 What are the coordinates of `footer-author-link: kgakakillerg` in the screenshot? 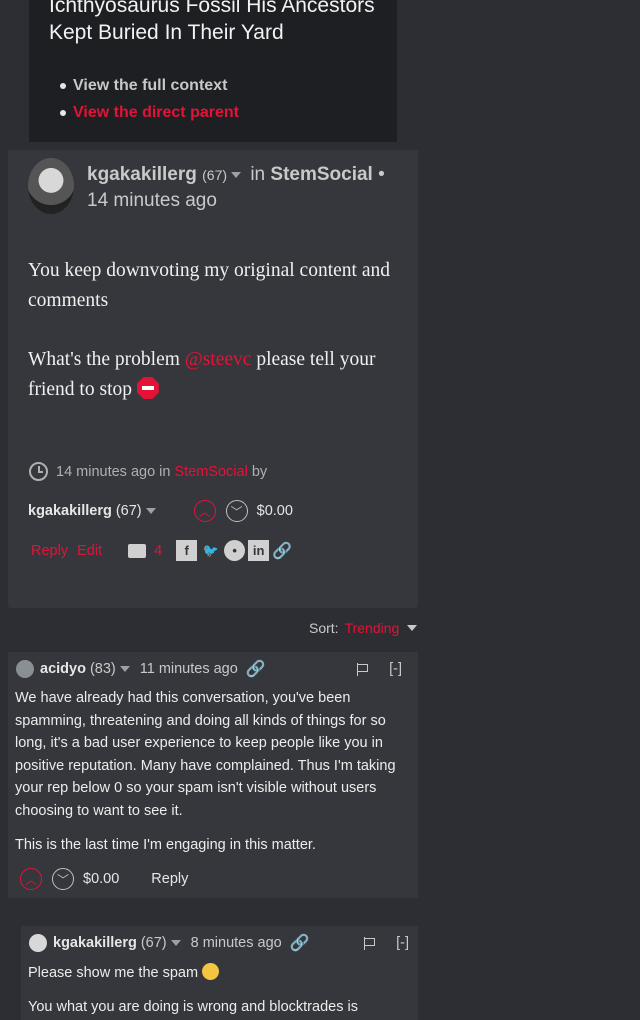 It's located at (70, 511).